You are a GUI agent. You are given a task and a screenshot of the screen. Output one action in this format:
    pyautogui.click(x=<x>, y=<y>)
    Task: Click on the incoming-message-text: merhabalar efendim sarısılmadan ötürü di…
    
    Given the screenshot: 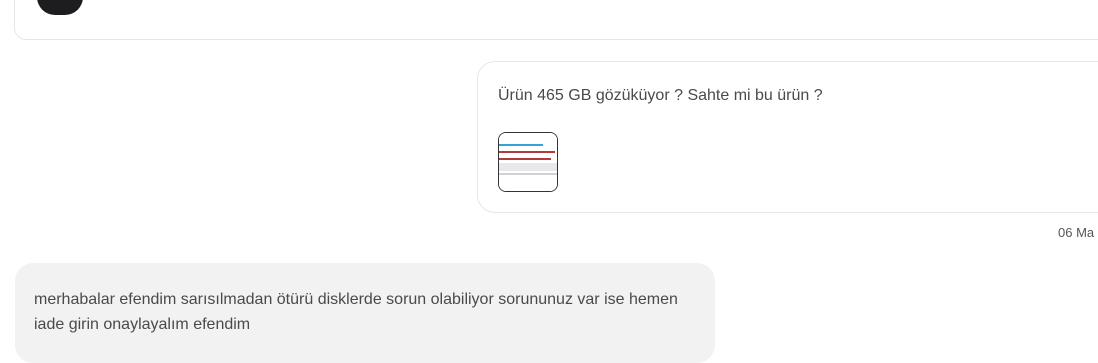 What is the action you would take?
    pyautogui.click(x=356, y=312)
    